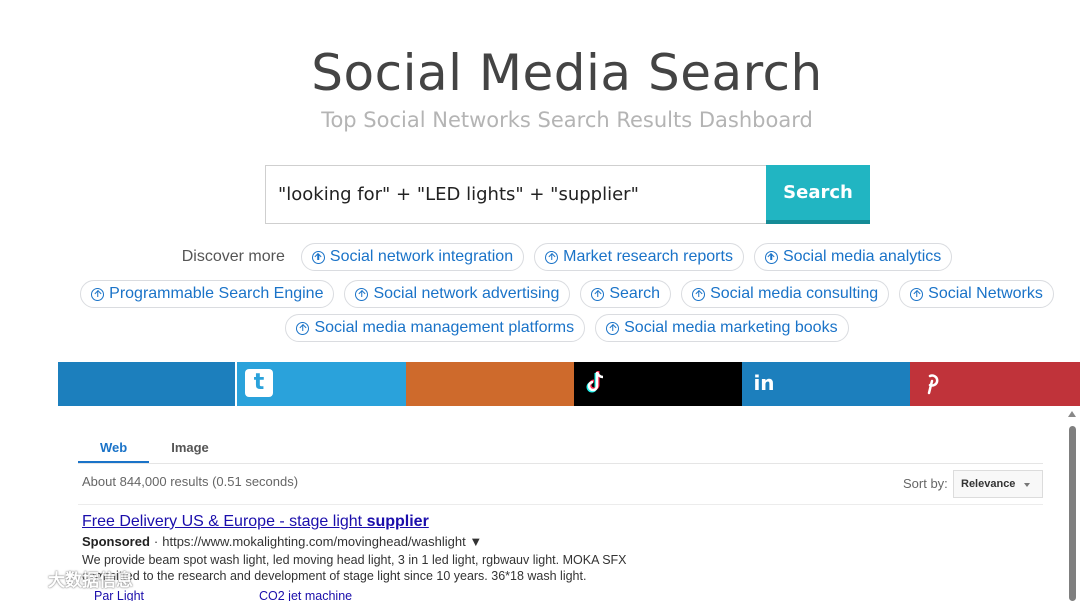 Image resolution: width=1080 pixels, height=601 pixels. I want to click on scroll-up-arrow-icon, so click(1072, 414).